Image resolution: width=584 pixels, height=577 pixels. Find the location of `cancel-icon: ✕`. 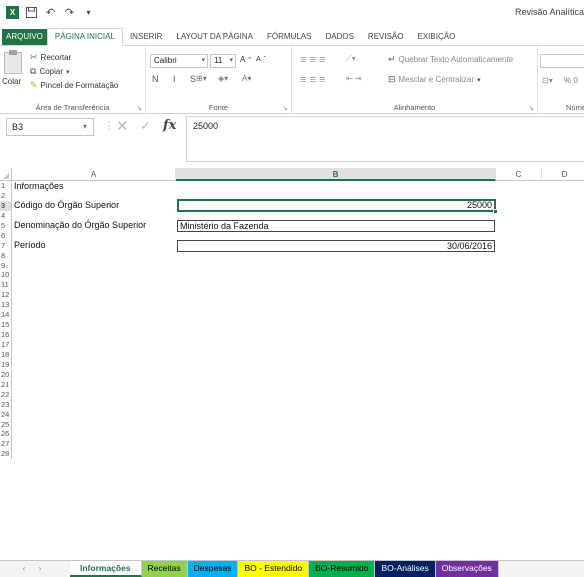

cancel-icon: ✕ is located at coordinates (122, 126).